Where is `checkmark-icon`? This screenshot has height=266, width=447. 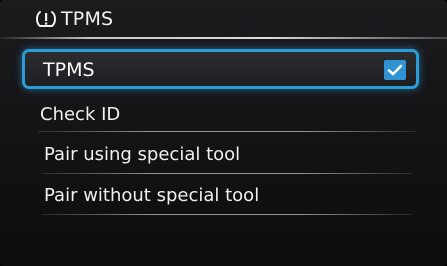 checkmark-icon is located at coordinates (395, 70).